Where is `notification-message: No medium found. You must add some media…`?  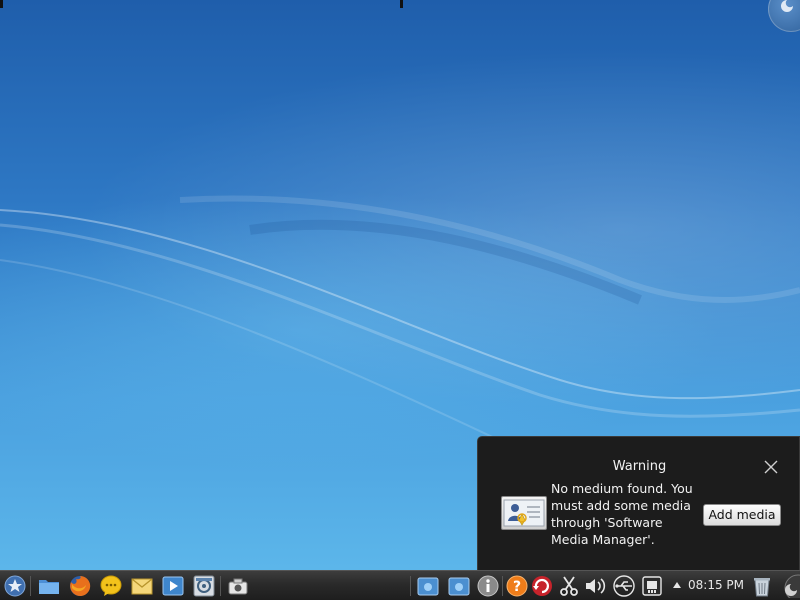 notification-message: No medium found. You must add some media… is located at coordinates (622, 514).